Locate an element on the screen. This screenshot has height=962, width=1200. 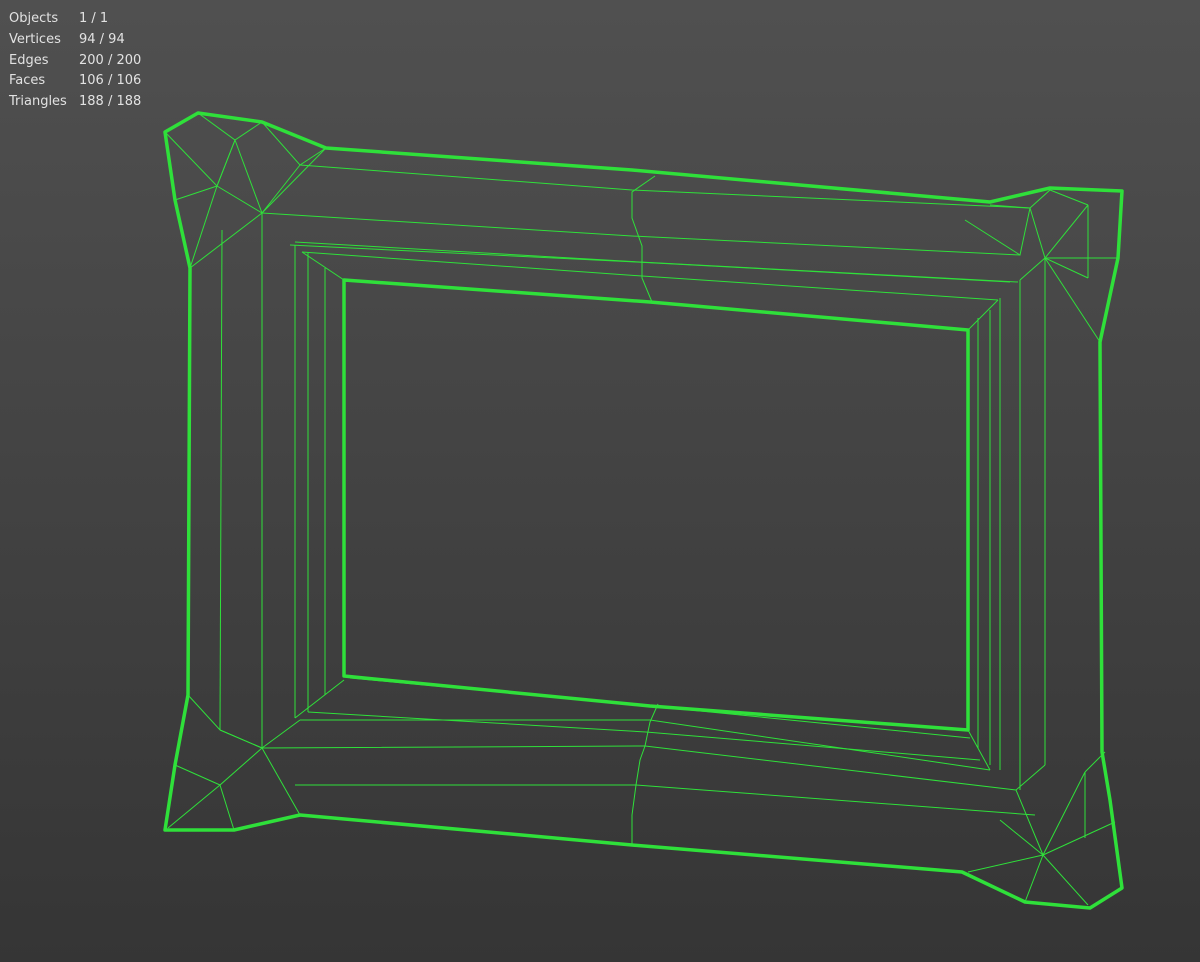
stat-value: 200 / 200 is located at coordinates (110, 60).